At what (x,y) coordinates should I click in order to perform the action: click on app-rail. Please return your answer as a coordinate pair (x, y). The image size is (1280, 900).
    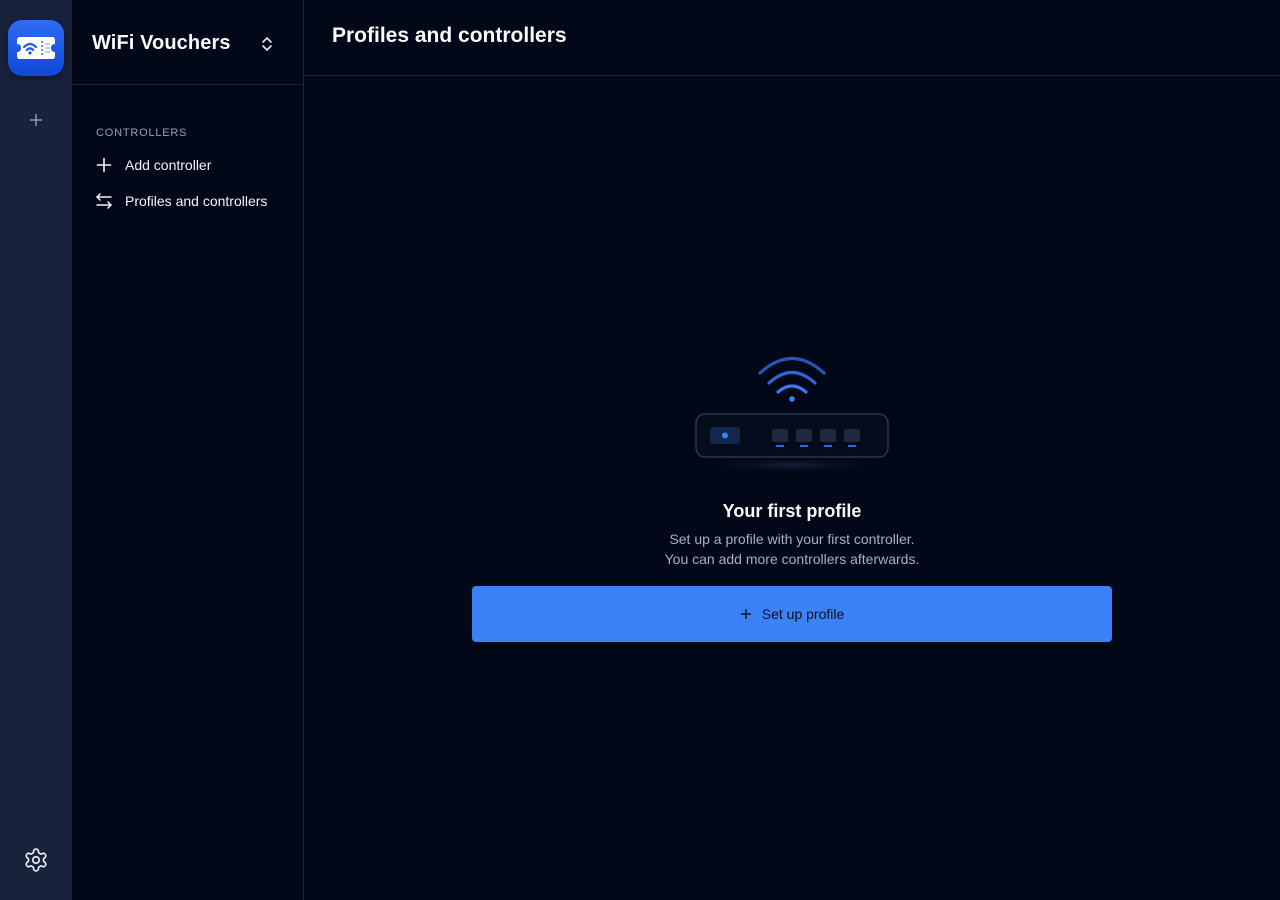
    Looking at the image, I should click on (36, 450).